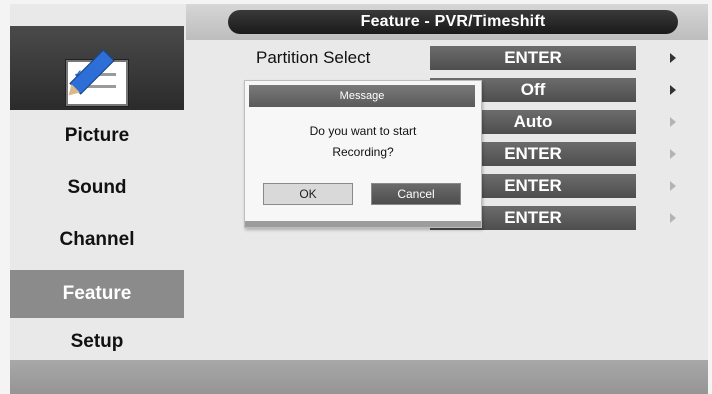  What do you see at coordinates (97, 136) in the screenshot?
I see `sidebar-item-picture: Picture` at bounding box center [97, 136].